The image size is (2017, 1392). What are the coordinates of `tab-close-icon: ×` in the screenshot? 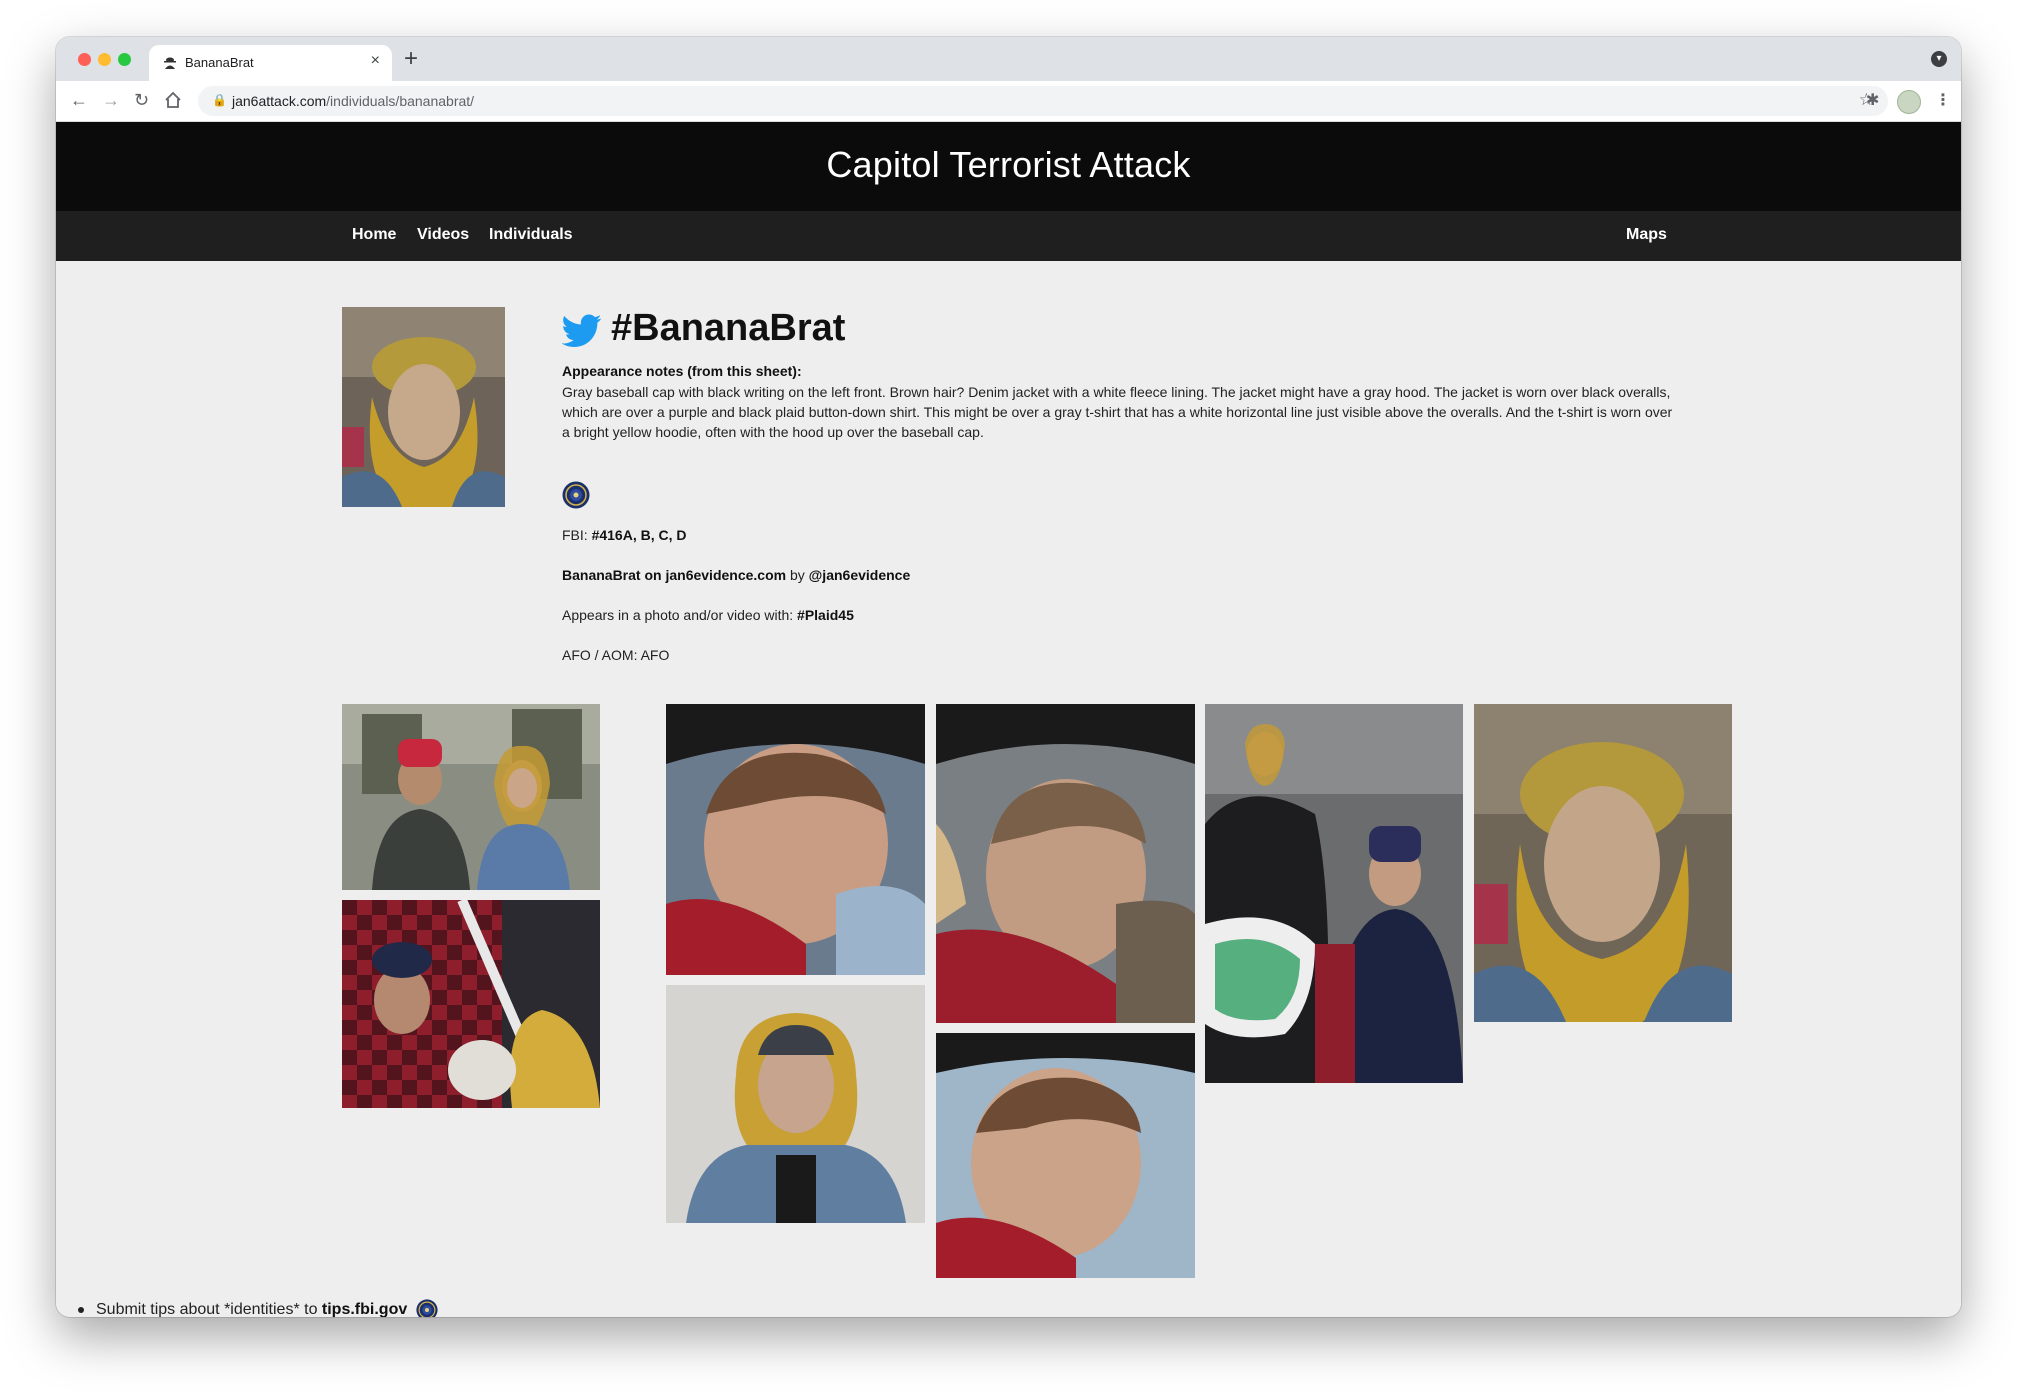 It's located at (375, 61).